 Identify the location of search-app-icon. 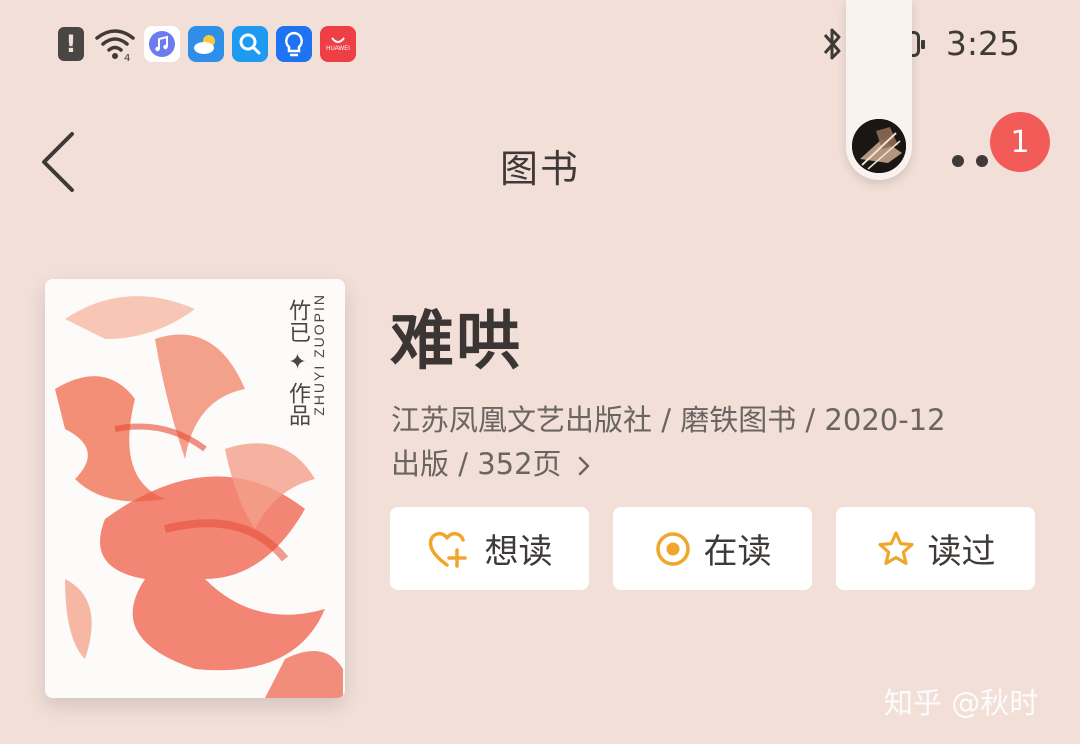
(250, 44).